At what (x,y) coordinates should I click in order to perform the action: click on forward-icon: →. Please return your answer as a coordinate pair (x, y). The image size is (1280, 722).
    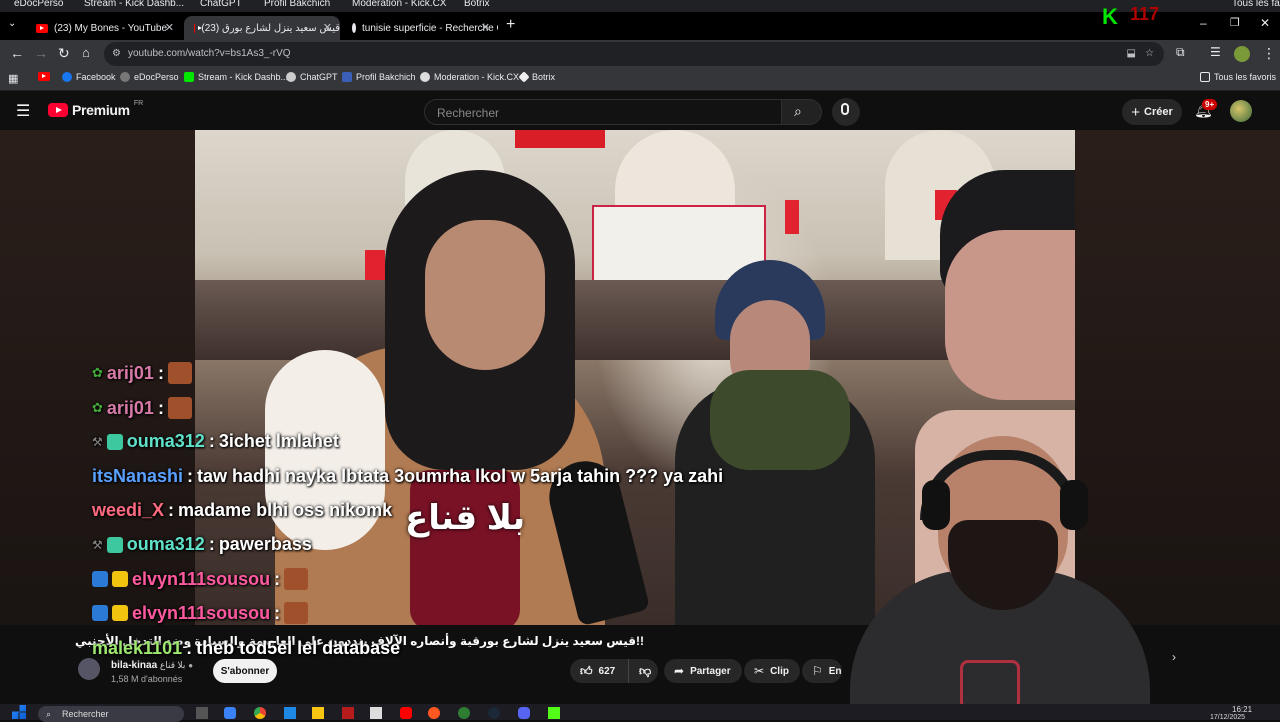
    Looking at the image, I should click on (41, 53).